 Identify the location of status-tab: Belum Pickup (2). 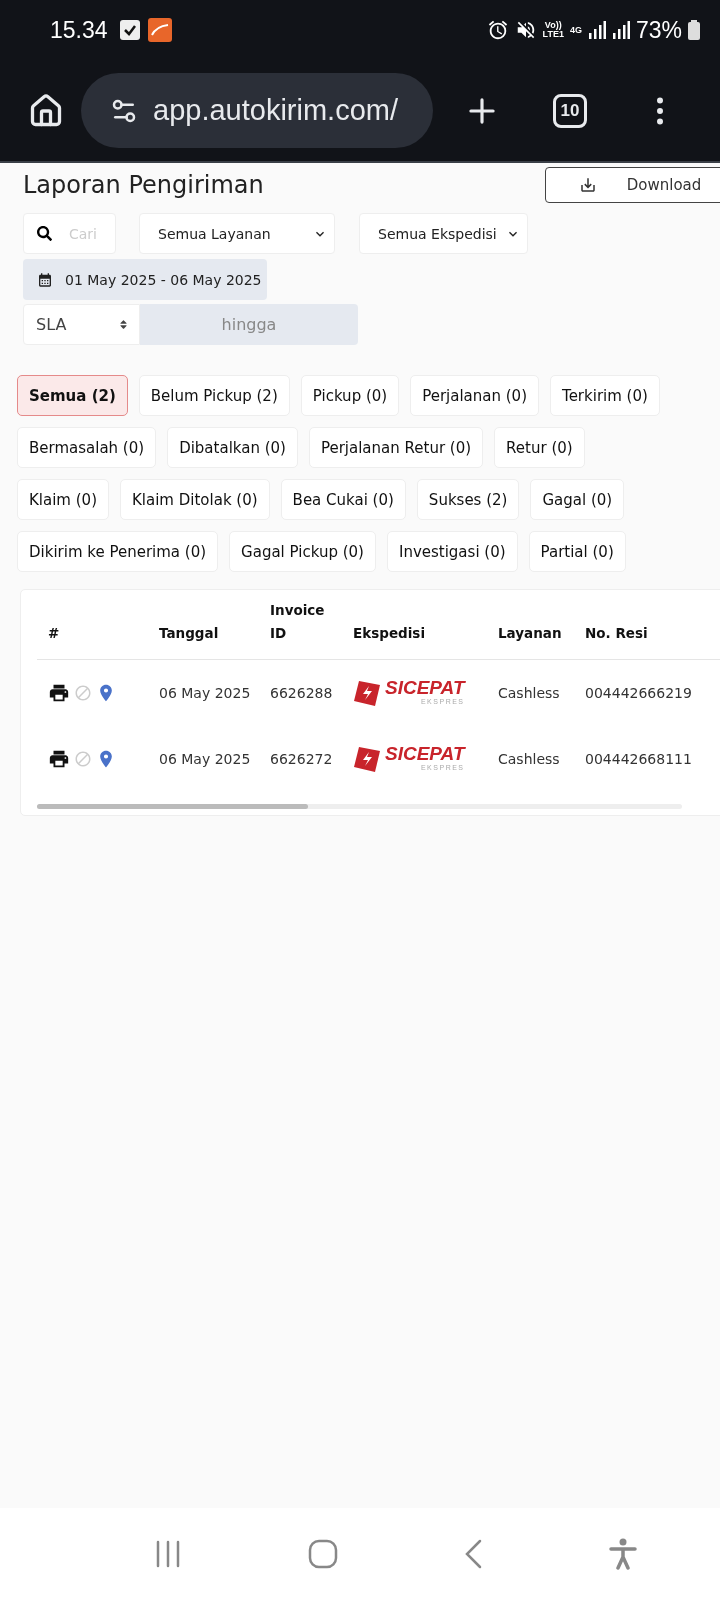
(214, 395).